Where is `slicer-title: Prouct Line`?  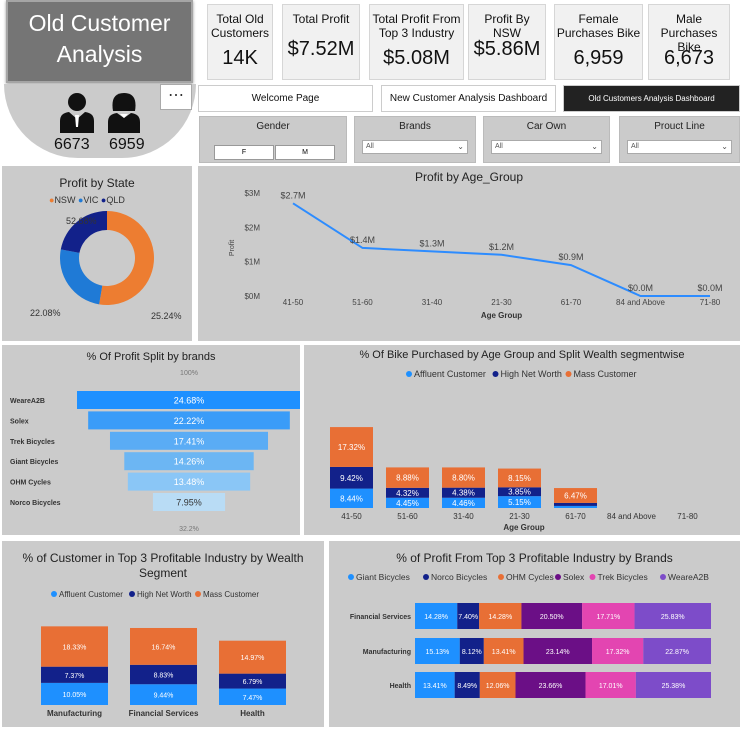 slicer-title: Prouct Line is located at coordinates (679, 126).